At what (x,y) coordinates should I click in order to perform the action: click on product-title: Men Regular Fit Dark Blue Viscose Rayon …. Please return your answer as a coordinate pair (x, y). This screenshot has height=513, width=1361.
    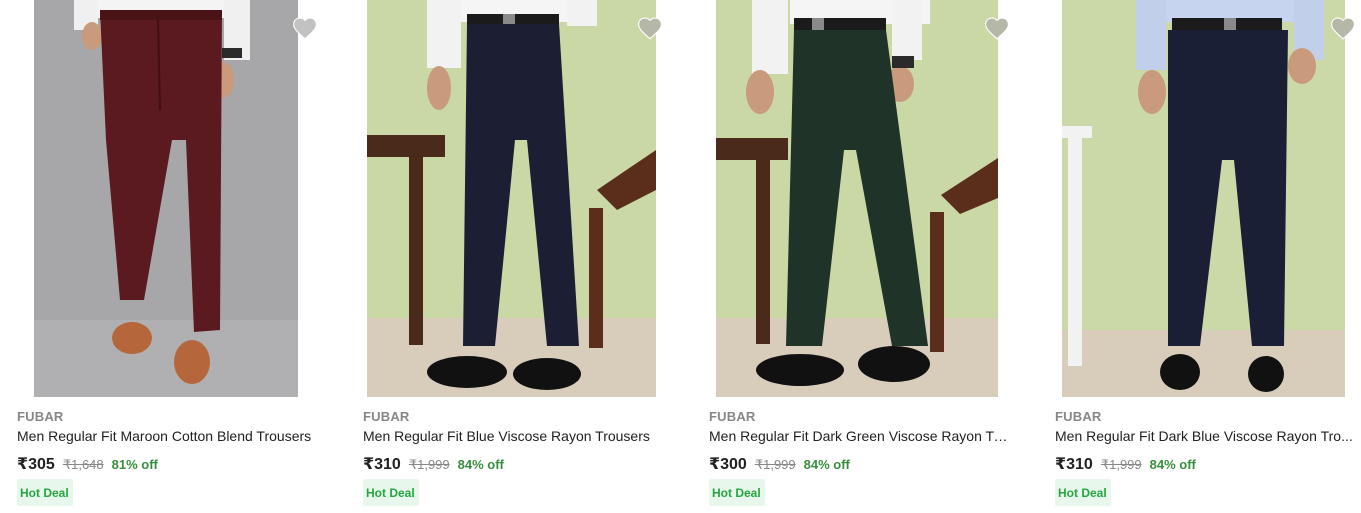
    Looking at the image, I should click on (1205, 436).